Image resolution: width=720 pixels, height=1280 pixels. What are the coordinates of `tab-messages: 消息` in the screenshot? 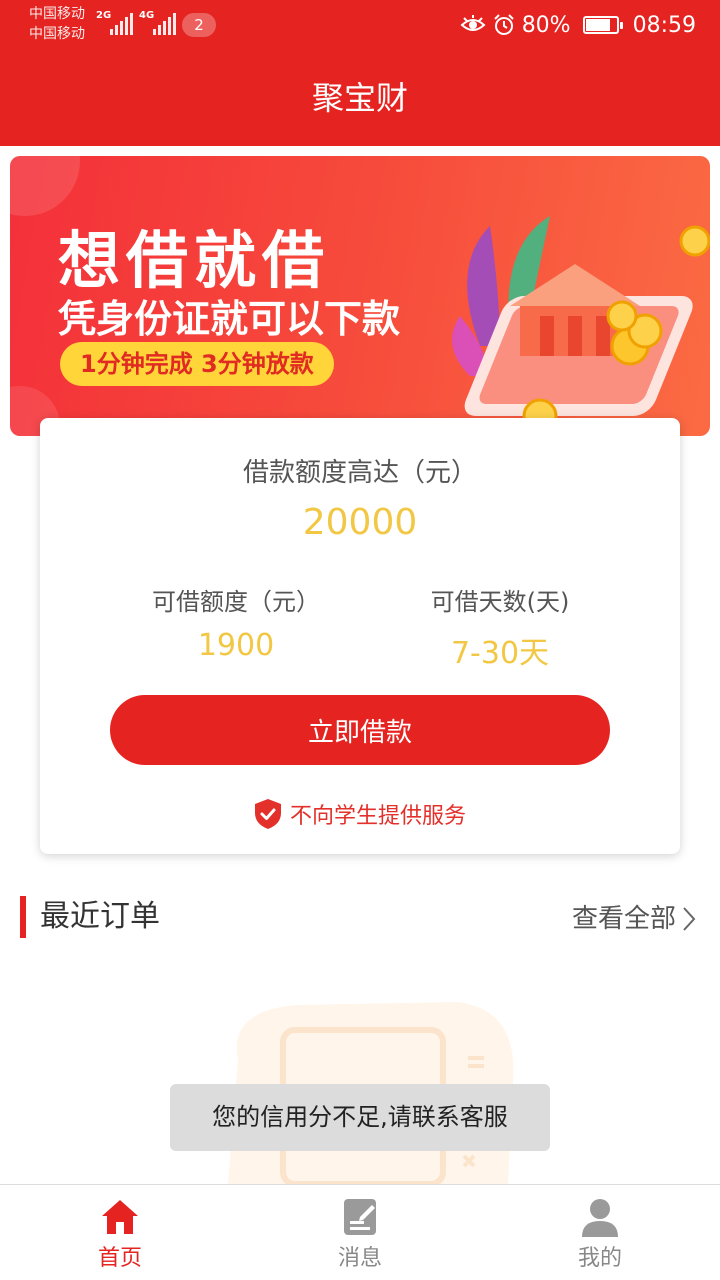 It's located at (360, 1232).